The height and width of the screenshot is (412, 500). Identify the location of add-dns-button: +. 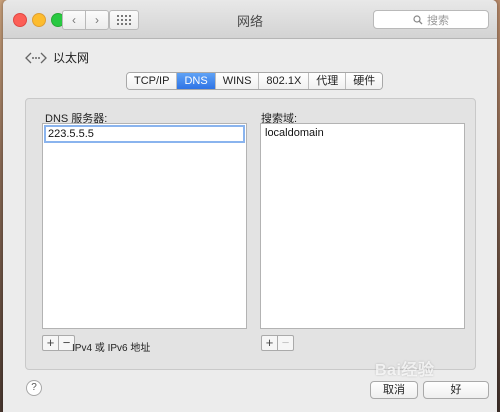
(50, 343).